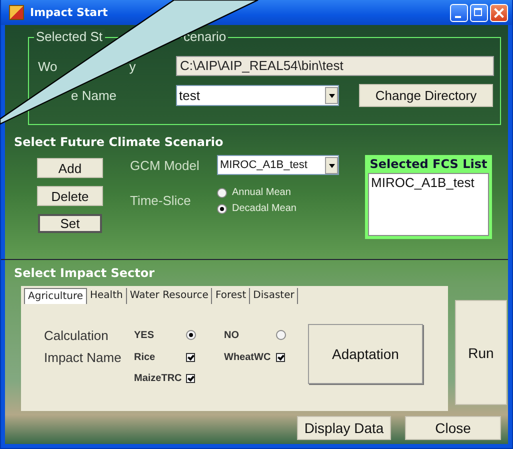  Describe the element at coordinates (426, 95) in the screenshot. I see `change-directory-button: Change Directory` at that location.